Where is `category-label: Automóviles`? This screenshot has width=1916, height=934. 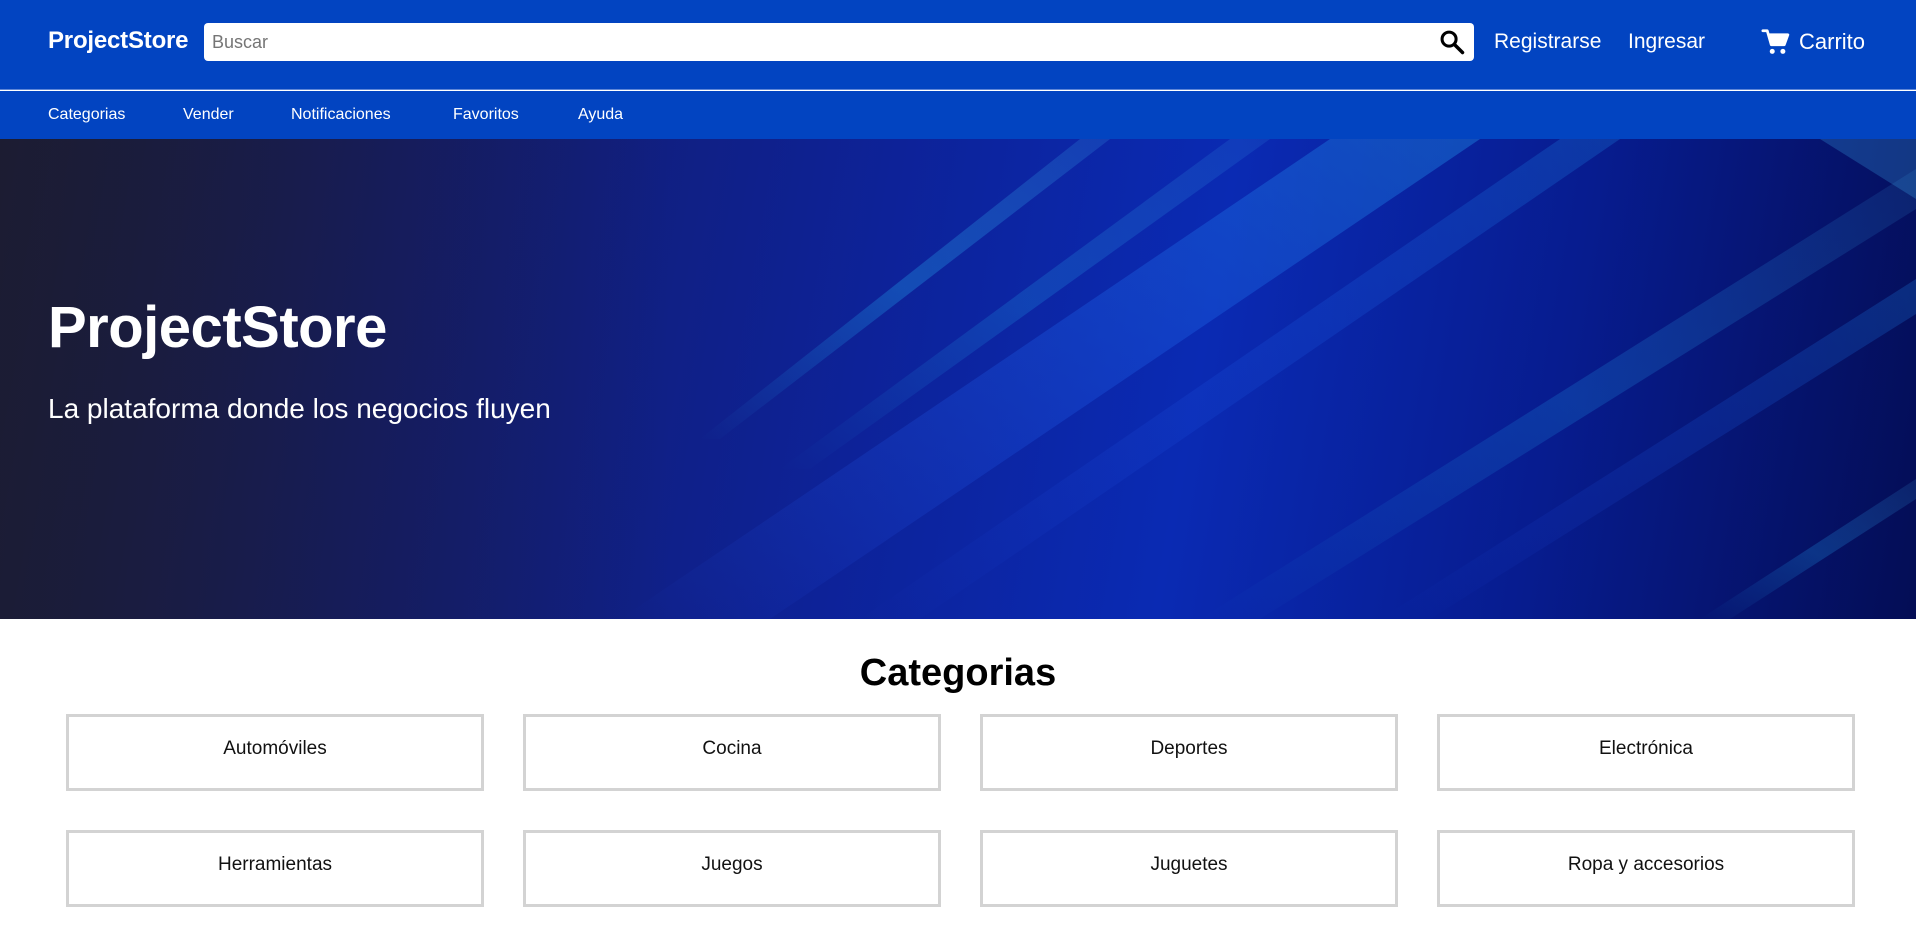 category-label: Automóviles is located at coordinates (275, 748).